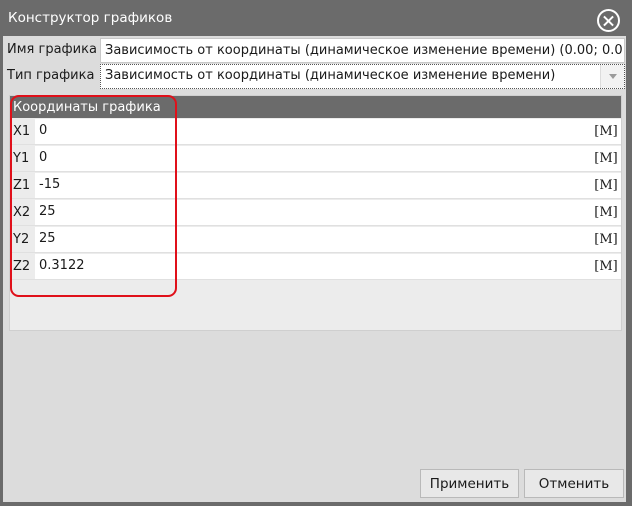 The width and height of the screenshot is (632, 506). I want to click on coord-row-y1: Y1 0 [M], so click(315, 158).